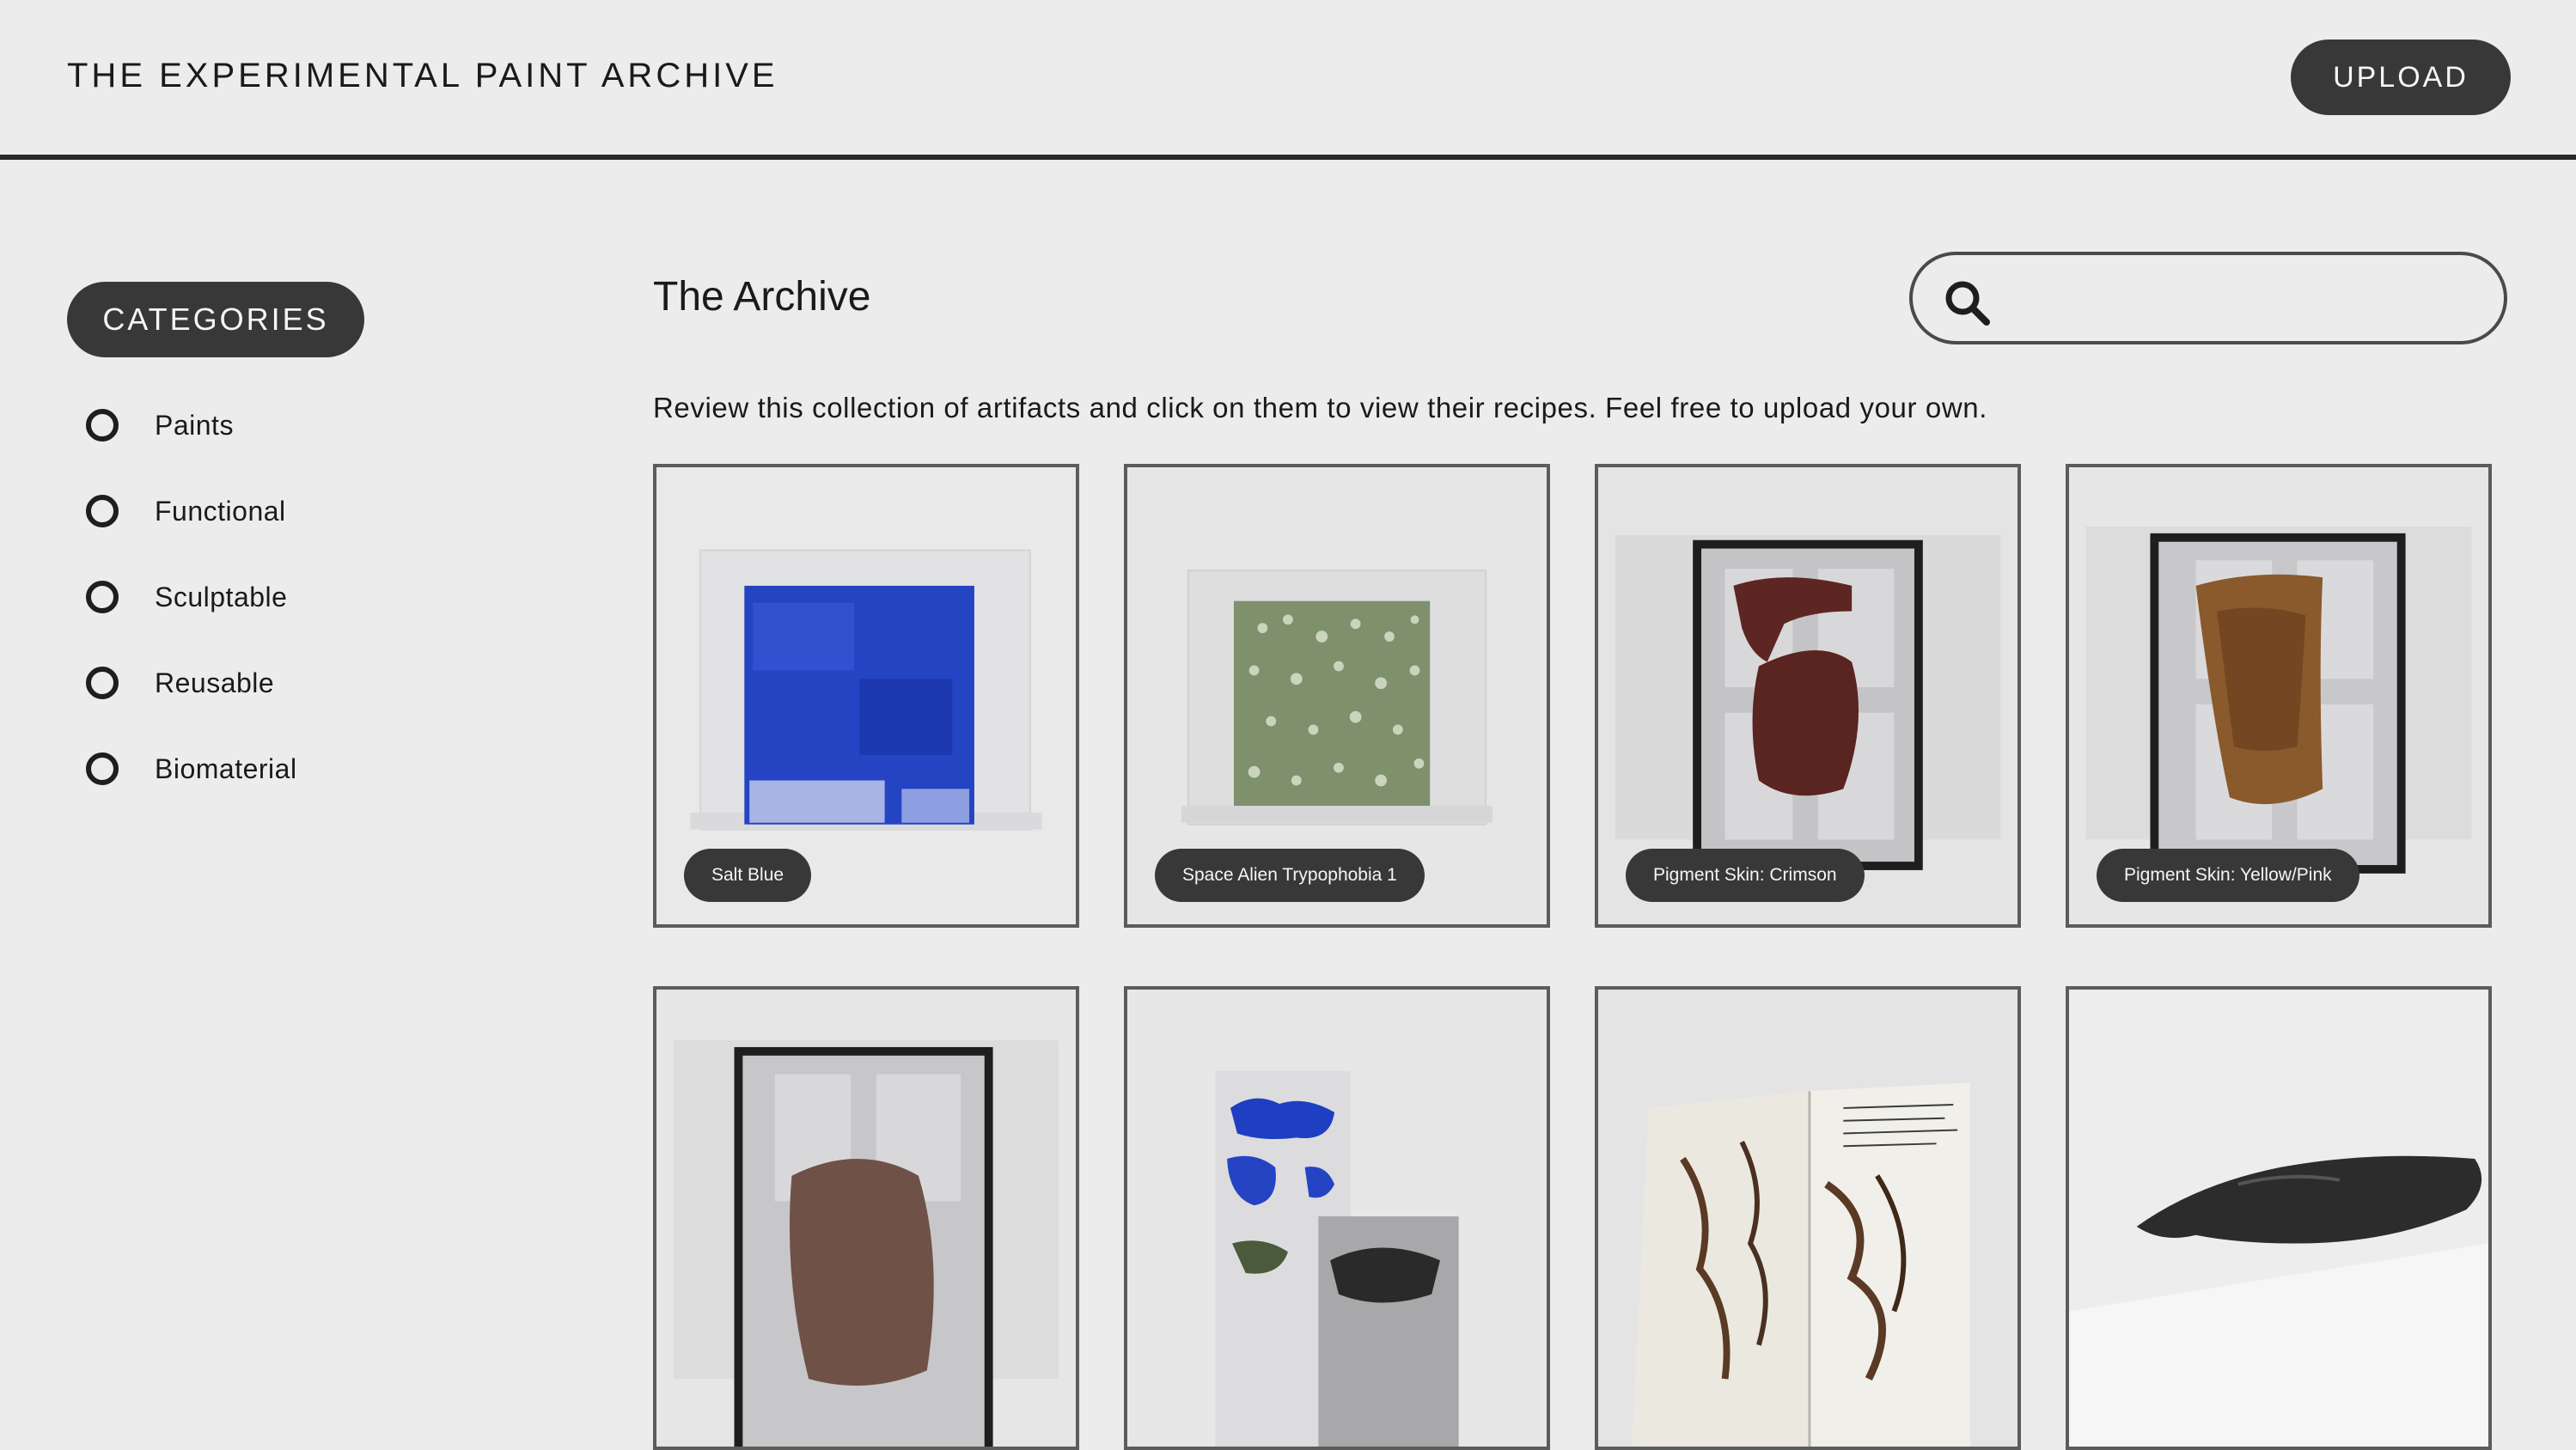  Describe the element at coordinates (215, 319) in the screenshot. I see `categories-heading: CATEGORIES` at that location.